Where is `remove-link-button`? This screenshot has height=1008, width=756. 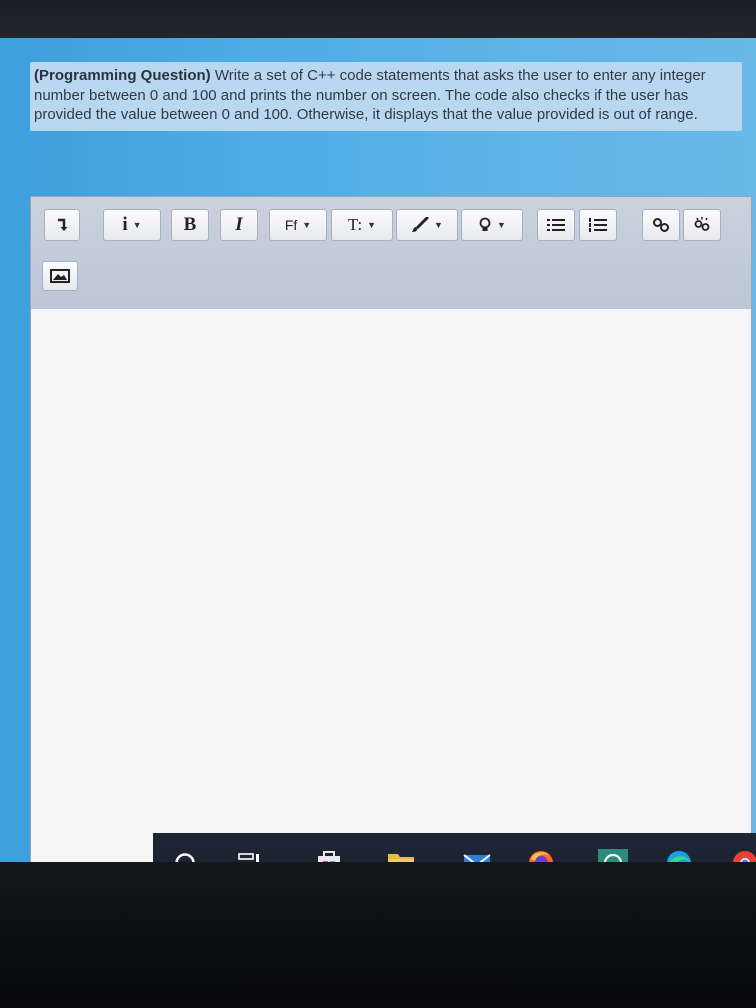 remove-link-button is located at coordinates (702, 225).